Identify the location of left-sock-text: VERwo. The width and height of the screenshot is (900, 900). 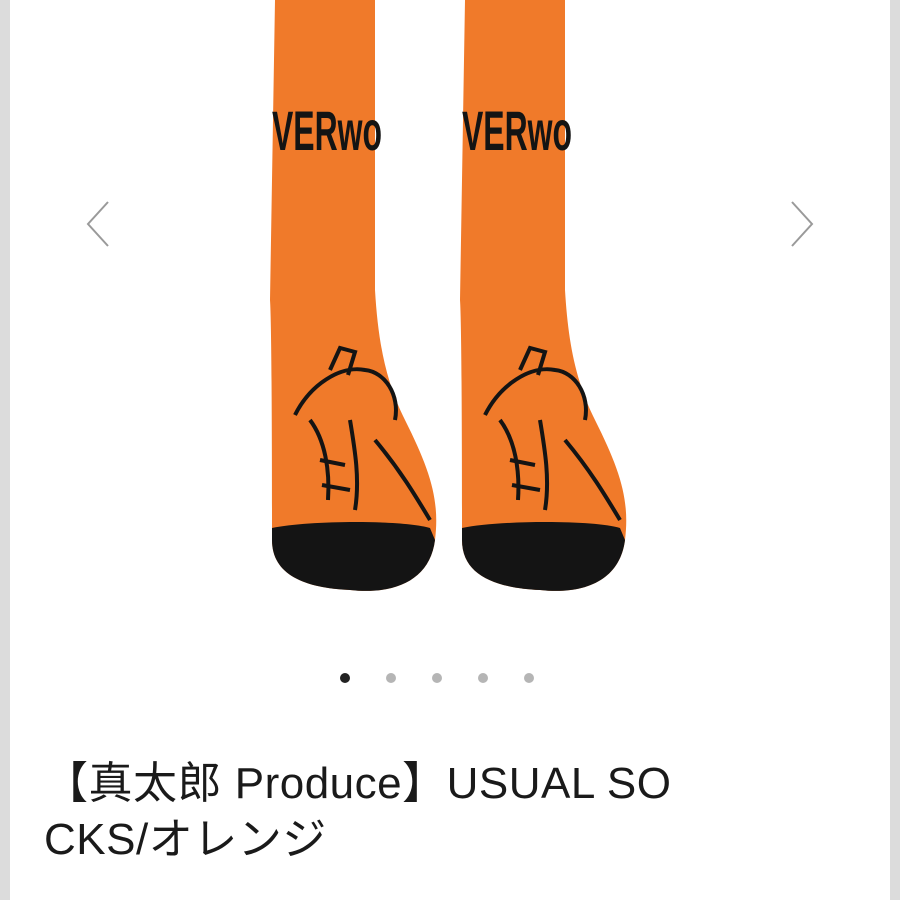
(327, 130).